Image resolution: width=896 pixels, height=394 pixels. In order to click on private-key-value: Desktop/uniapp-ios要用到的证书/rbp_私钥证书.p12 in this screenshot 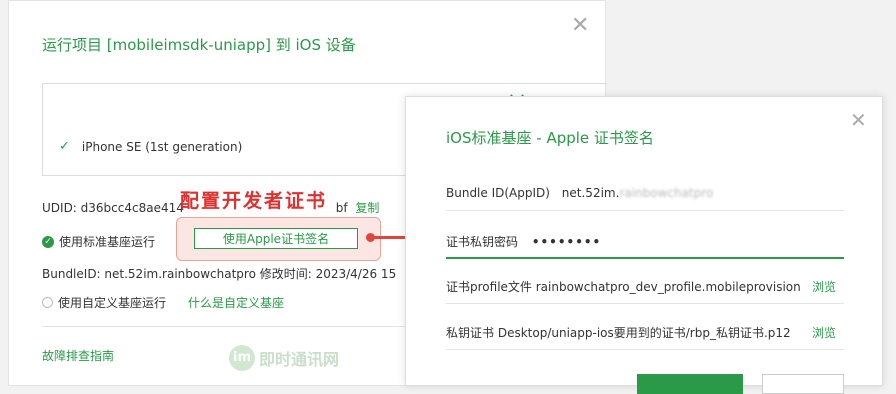, I will do `click(644, 333)`.